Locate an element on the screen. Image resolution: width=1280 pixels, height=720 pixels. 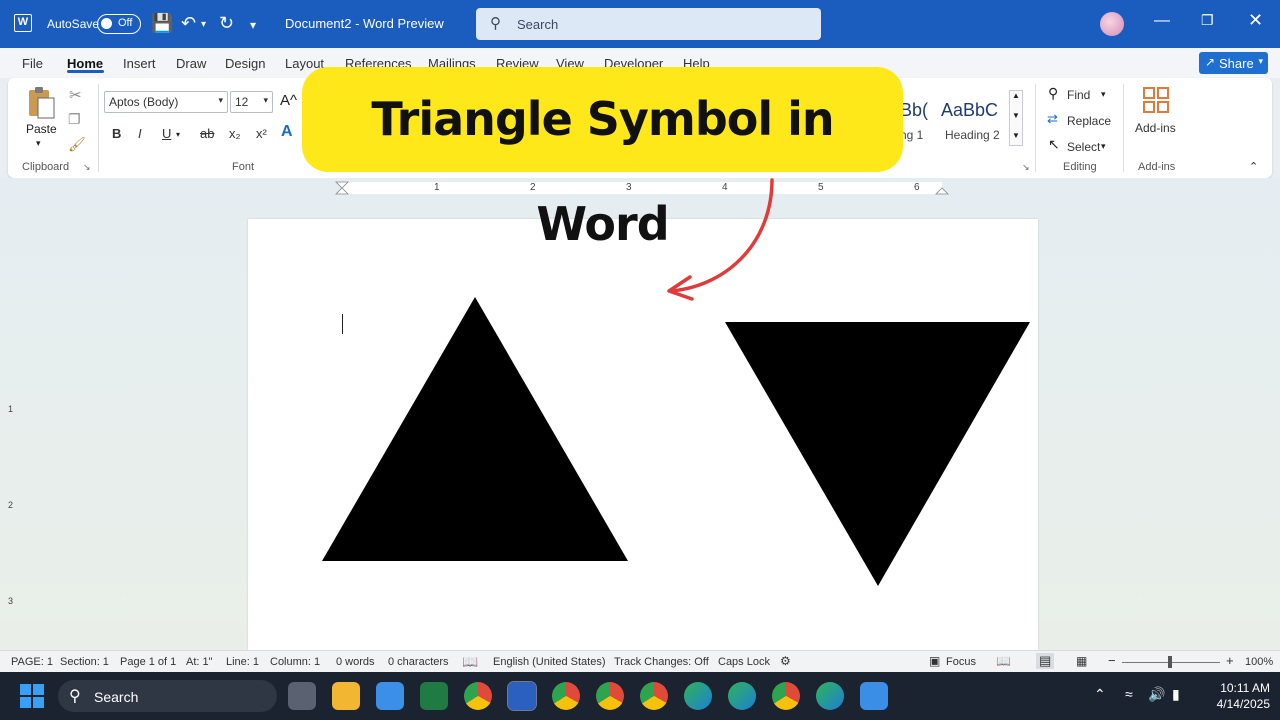
status-line: Line: 1 is located at coordinates (242, 662).